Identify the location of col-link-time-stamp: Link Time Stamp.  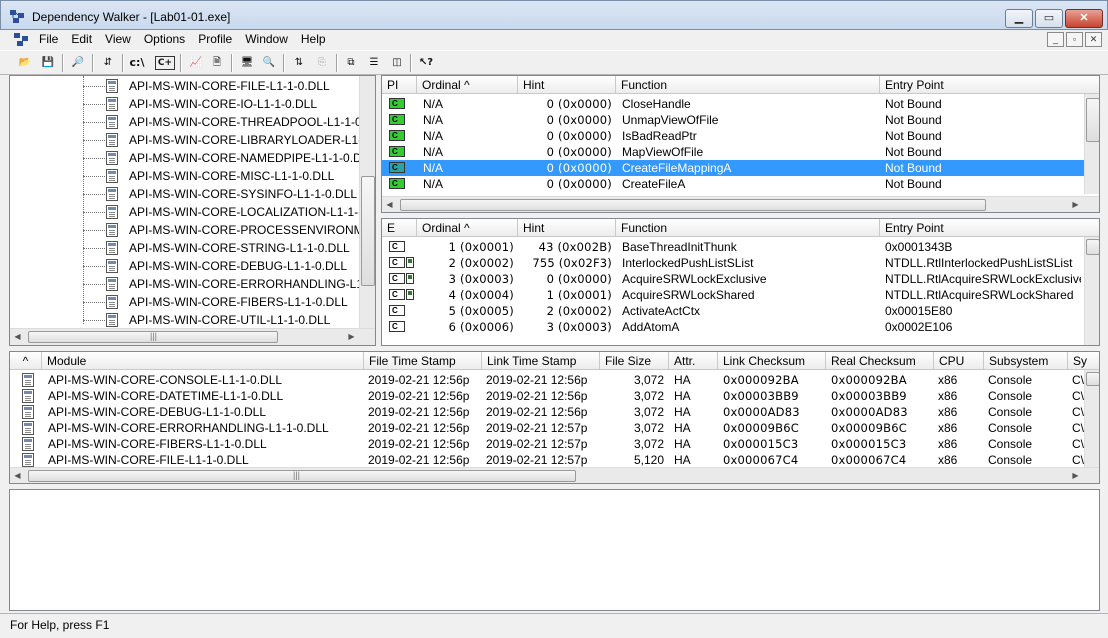
(541, 361).